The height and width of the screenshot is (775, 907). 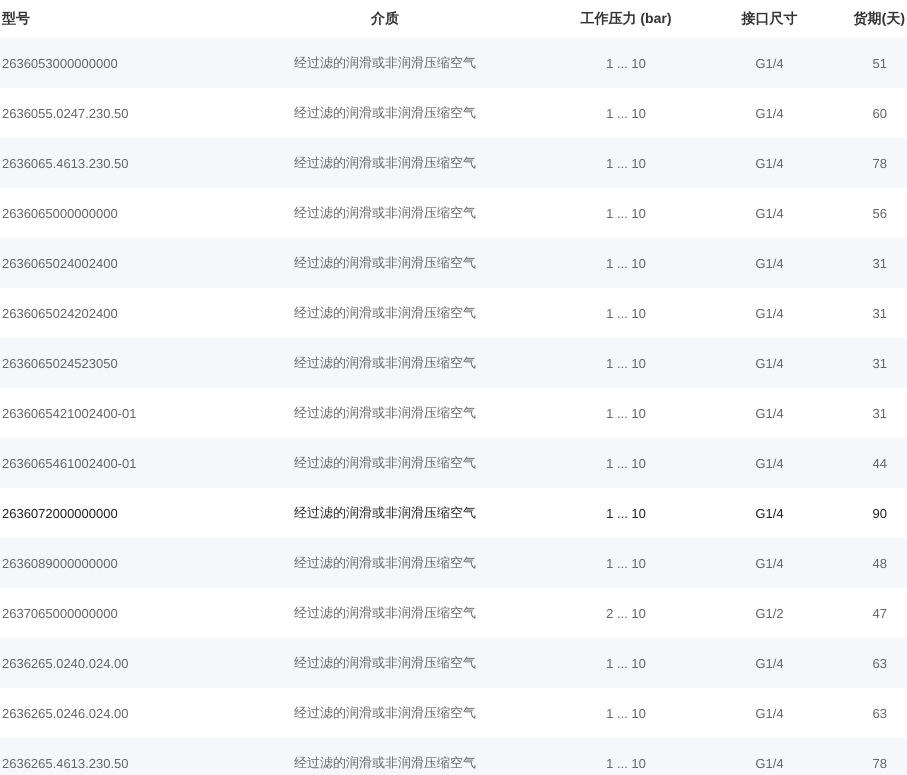 What do you see at coordinates (60, 263) in the screenshot?
I see `table-cell-text: 2636065024002400` at bounding box center [60, 263].